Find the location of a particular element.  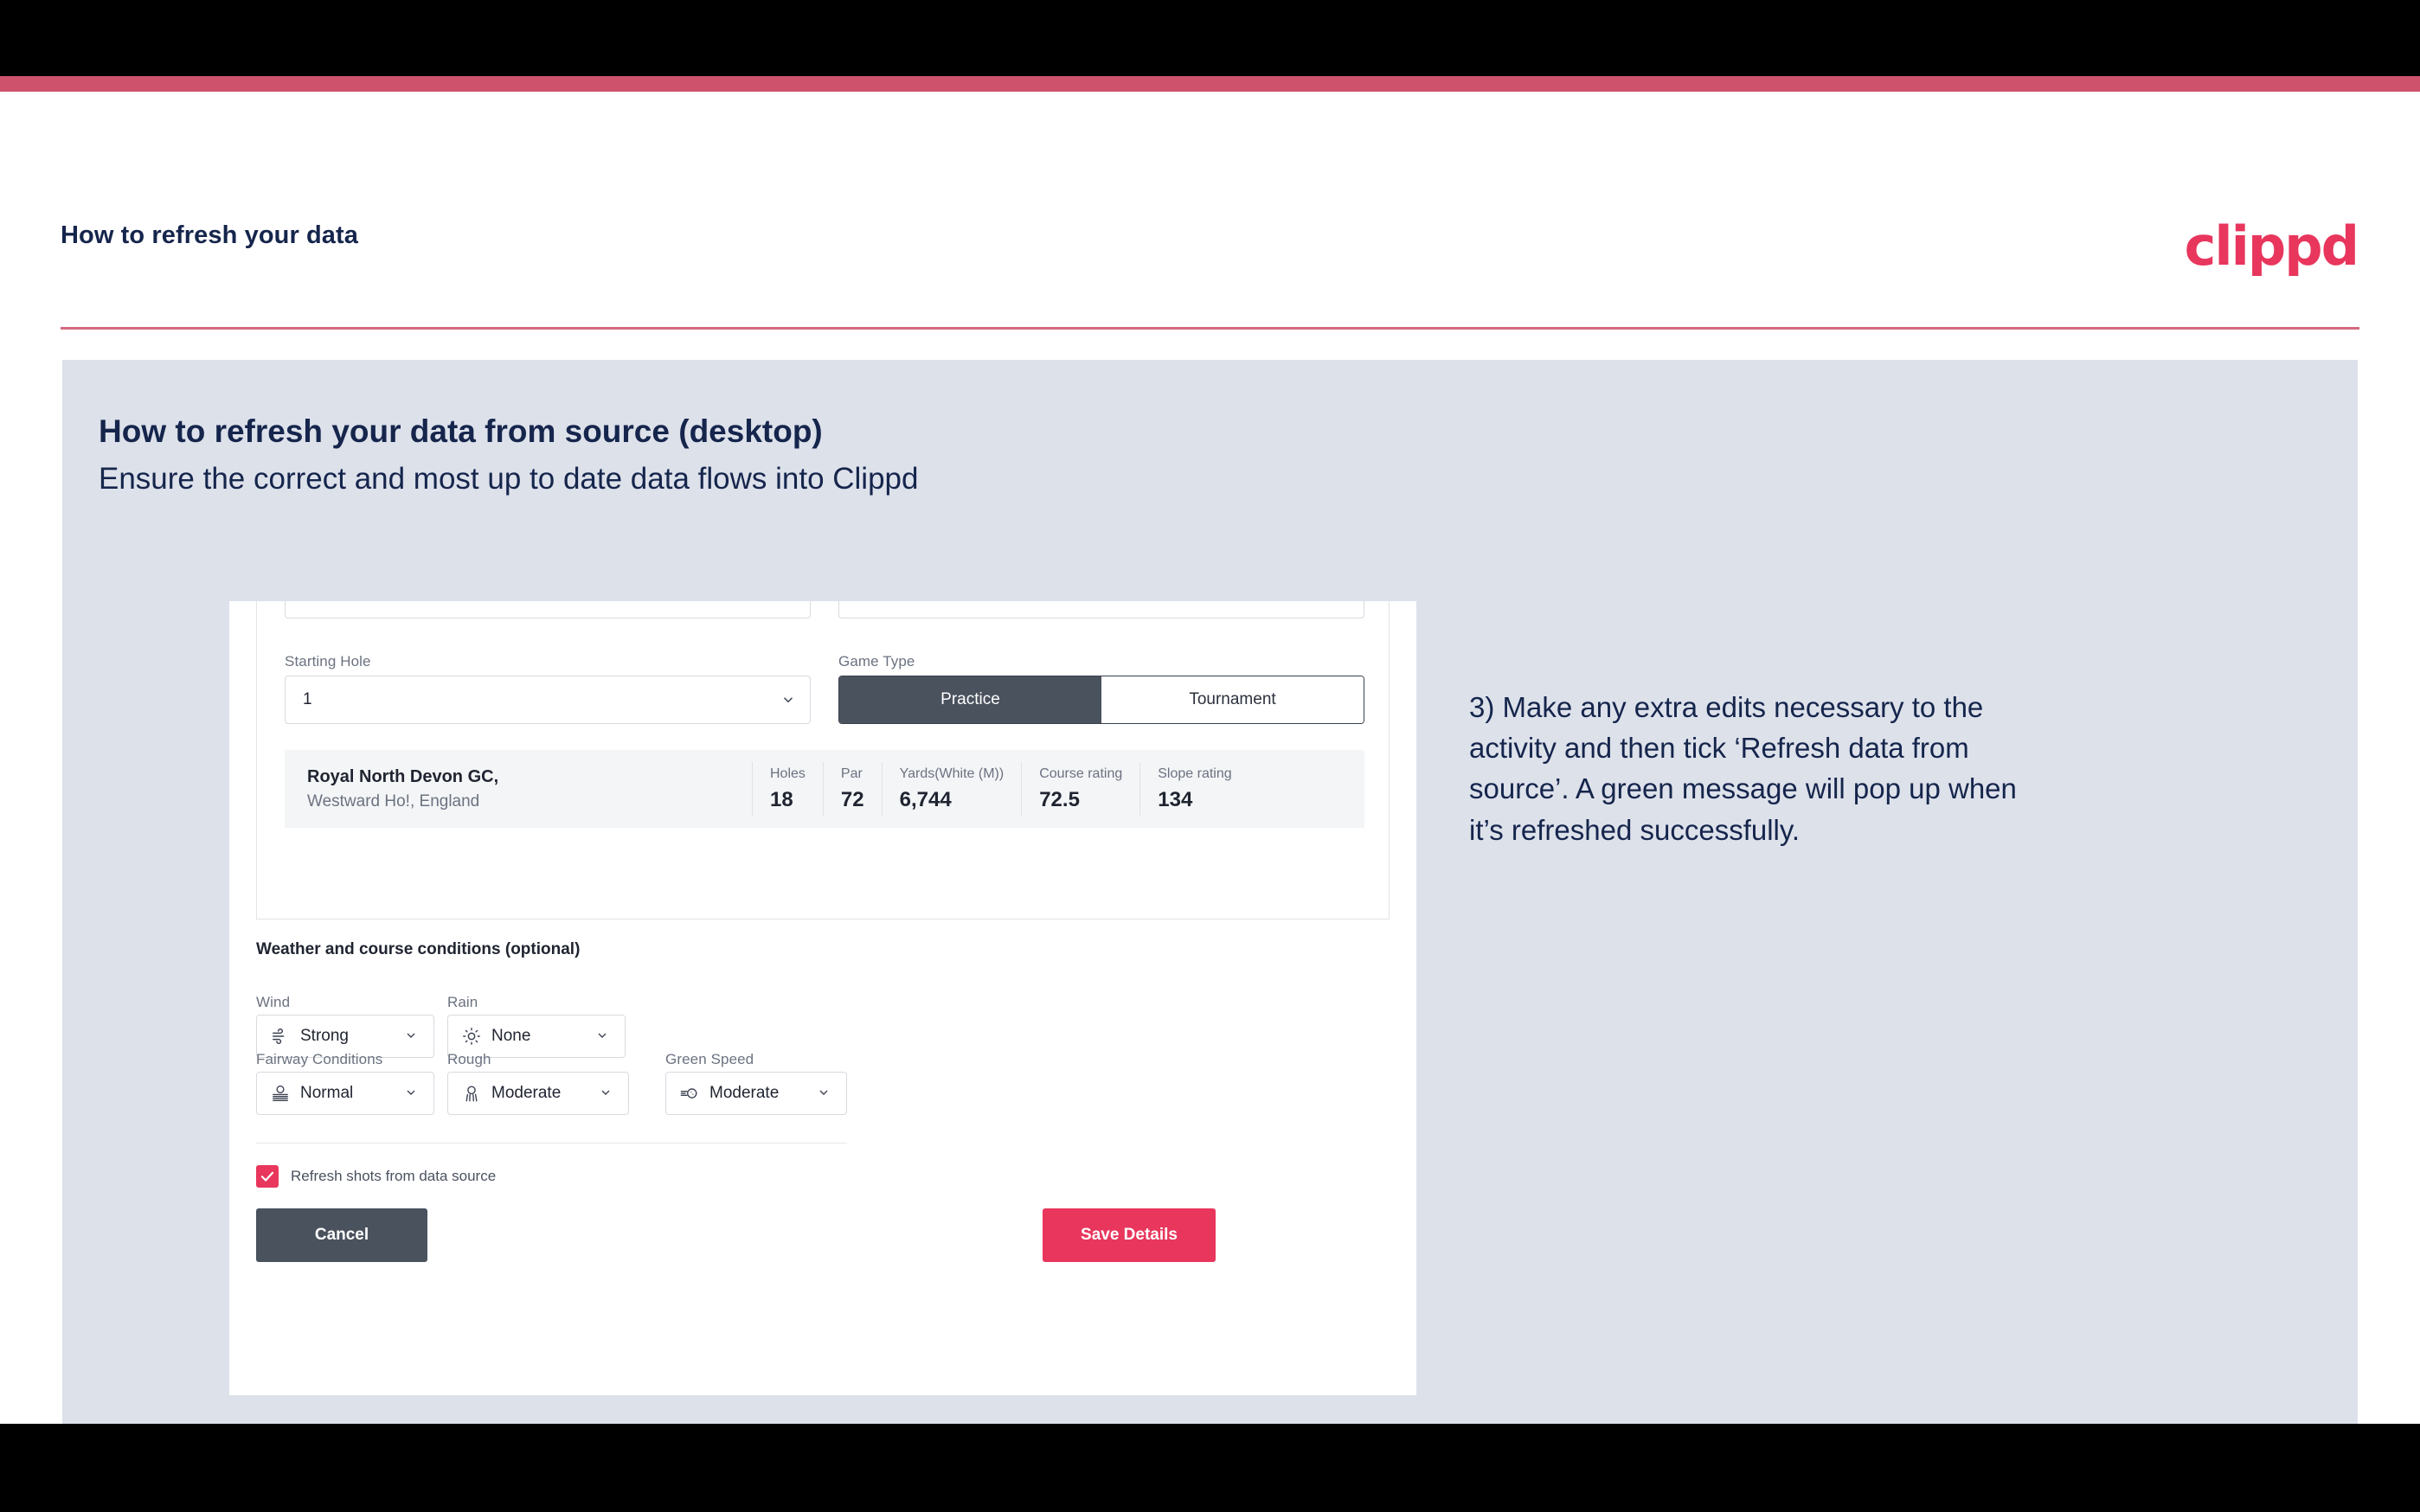

refresh-shots-checkbox-label: Refresh shots from data source is located at coordinates (394, 1176).